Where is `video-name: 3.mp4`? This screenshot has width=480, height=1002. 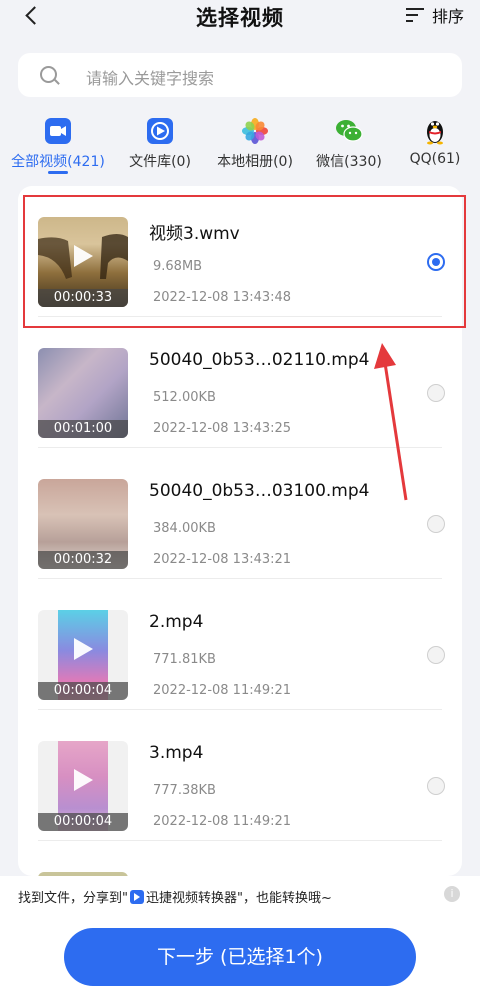
video-name: 3.mp4 is located at coordinates (176, 753).